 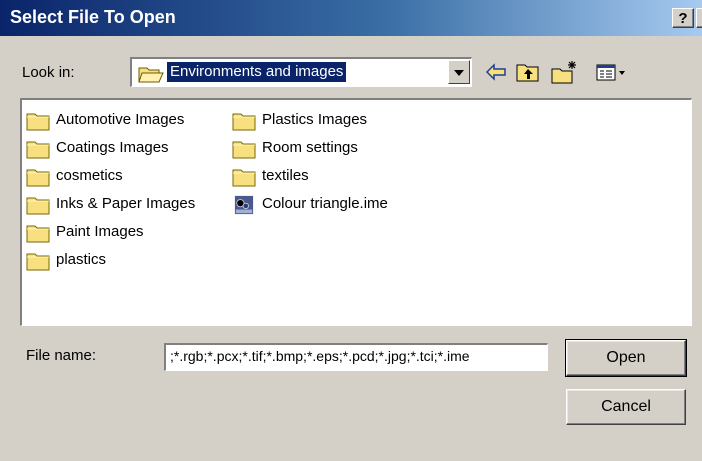 What do you see at coordinates (120, 119) in the screenshot?
I see `file-name: Automotive Images` at bounding box center [120, 119].